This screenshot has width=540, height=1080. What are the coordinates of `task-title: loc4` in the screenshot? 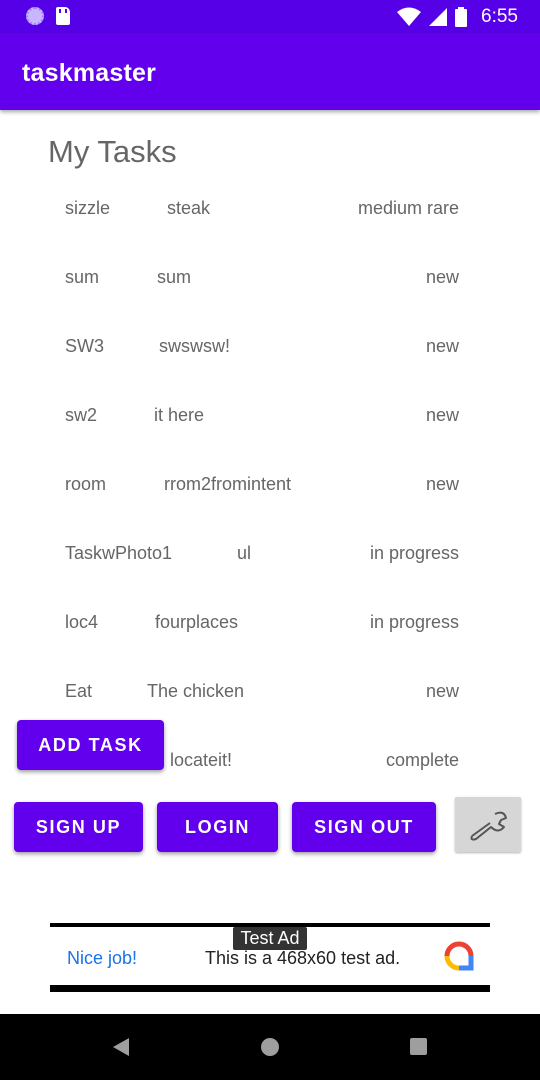 It's located at (82, 622).